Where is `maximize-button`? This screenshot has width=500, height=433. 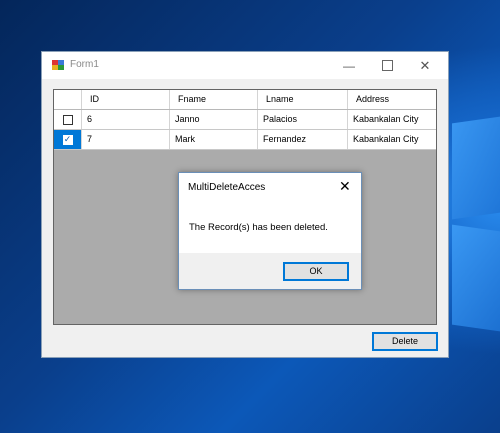
maximize-button is located at coordinates (387, 65).